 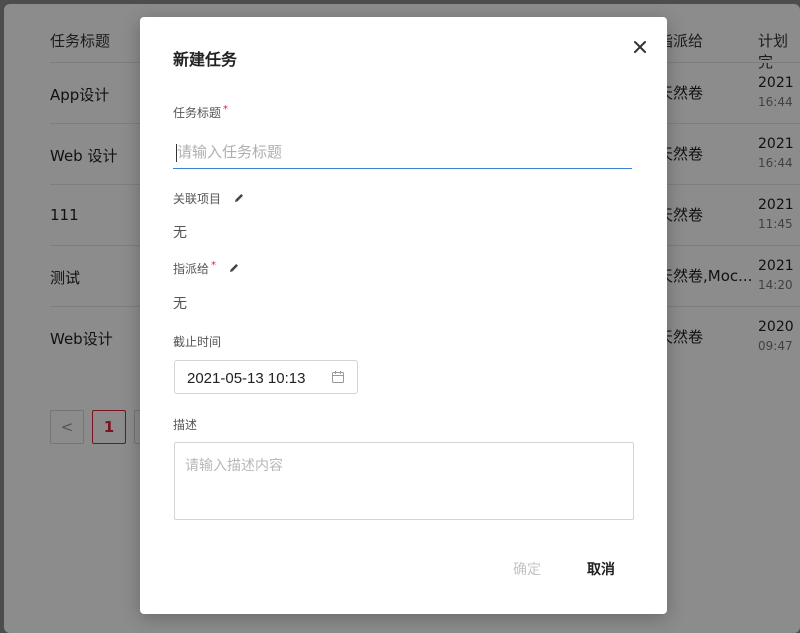 I want to click on task-title-label-text: 任务标题, so click(x=197, y=113).